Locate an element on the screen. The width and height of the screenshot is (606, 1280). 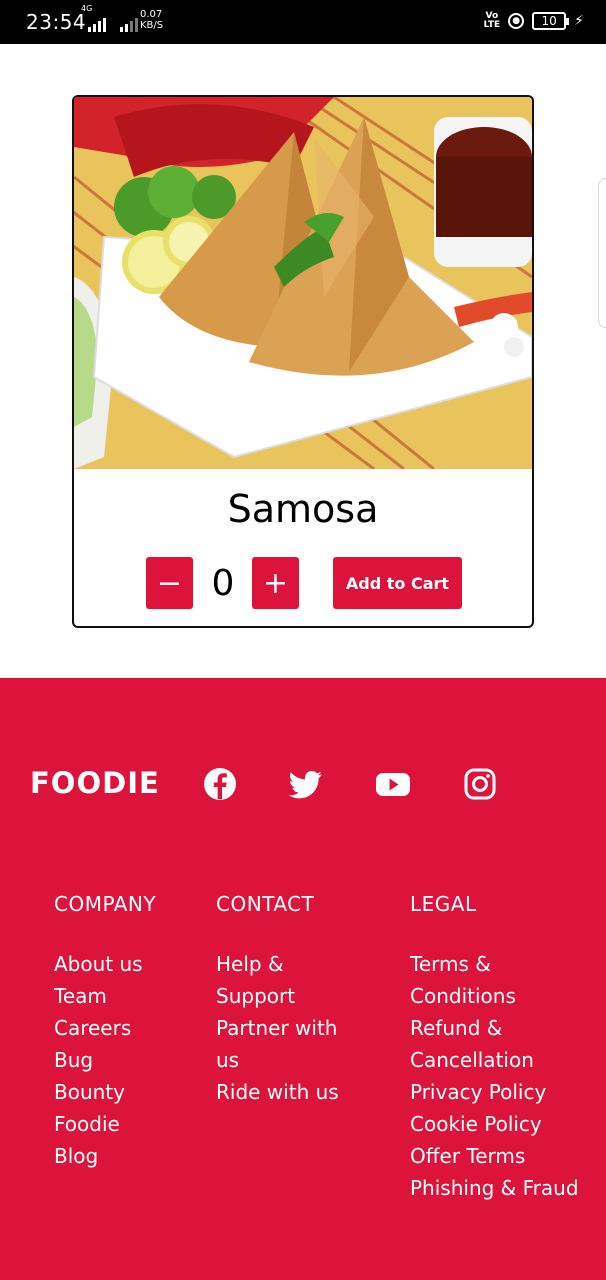
footer-company-title: COMPANY is located at coordinates (105, 904).